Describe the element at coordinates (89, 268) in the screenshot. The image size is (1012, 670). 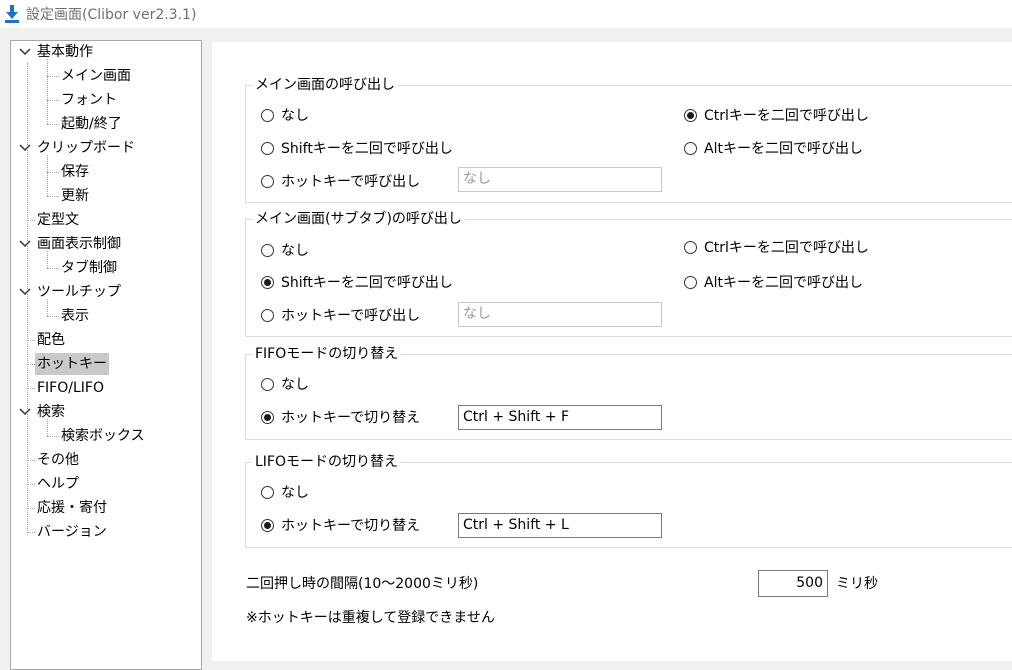
I see `tree-item: タブ制御` at that location.